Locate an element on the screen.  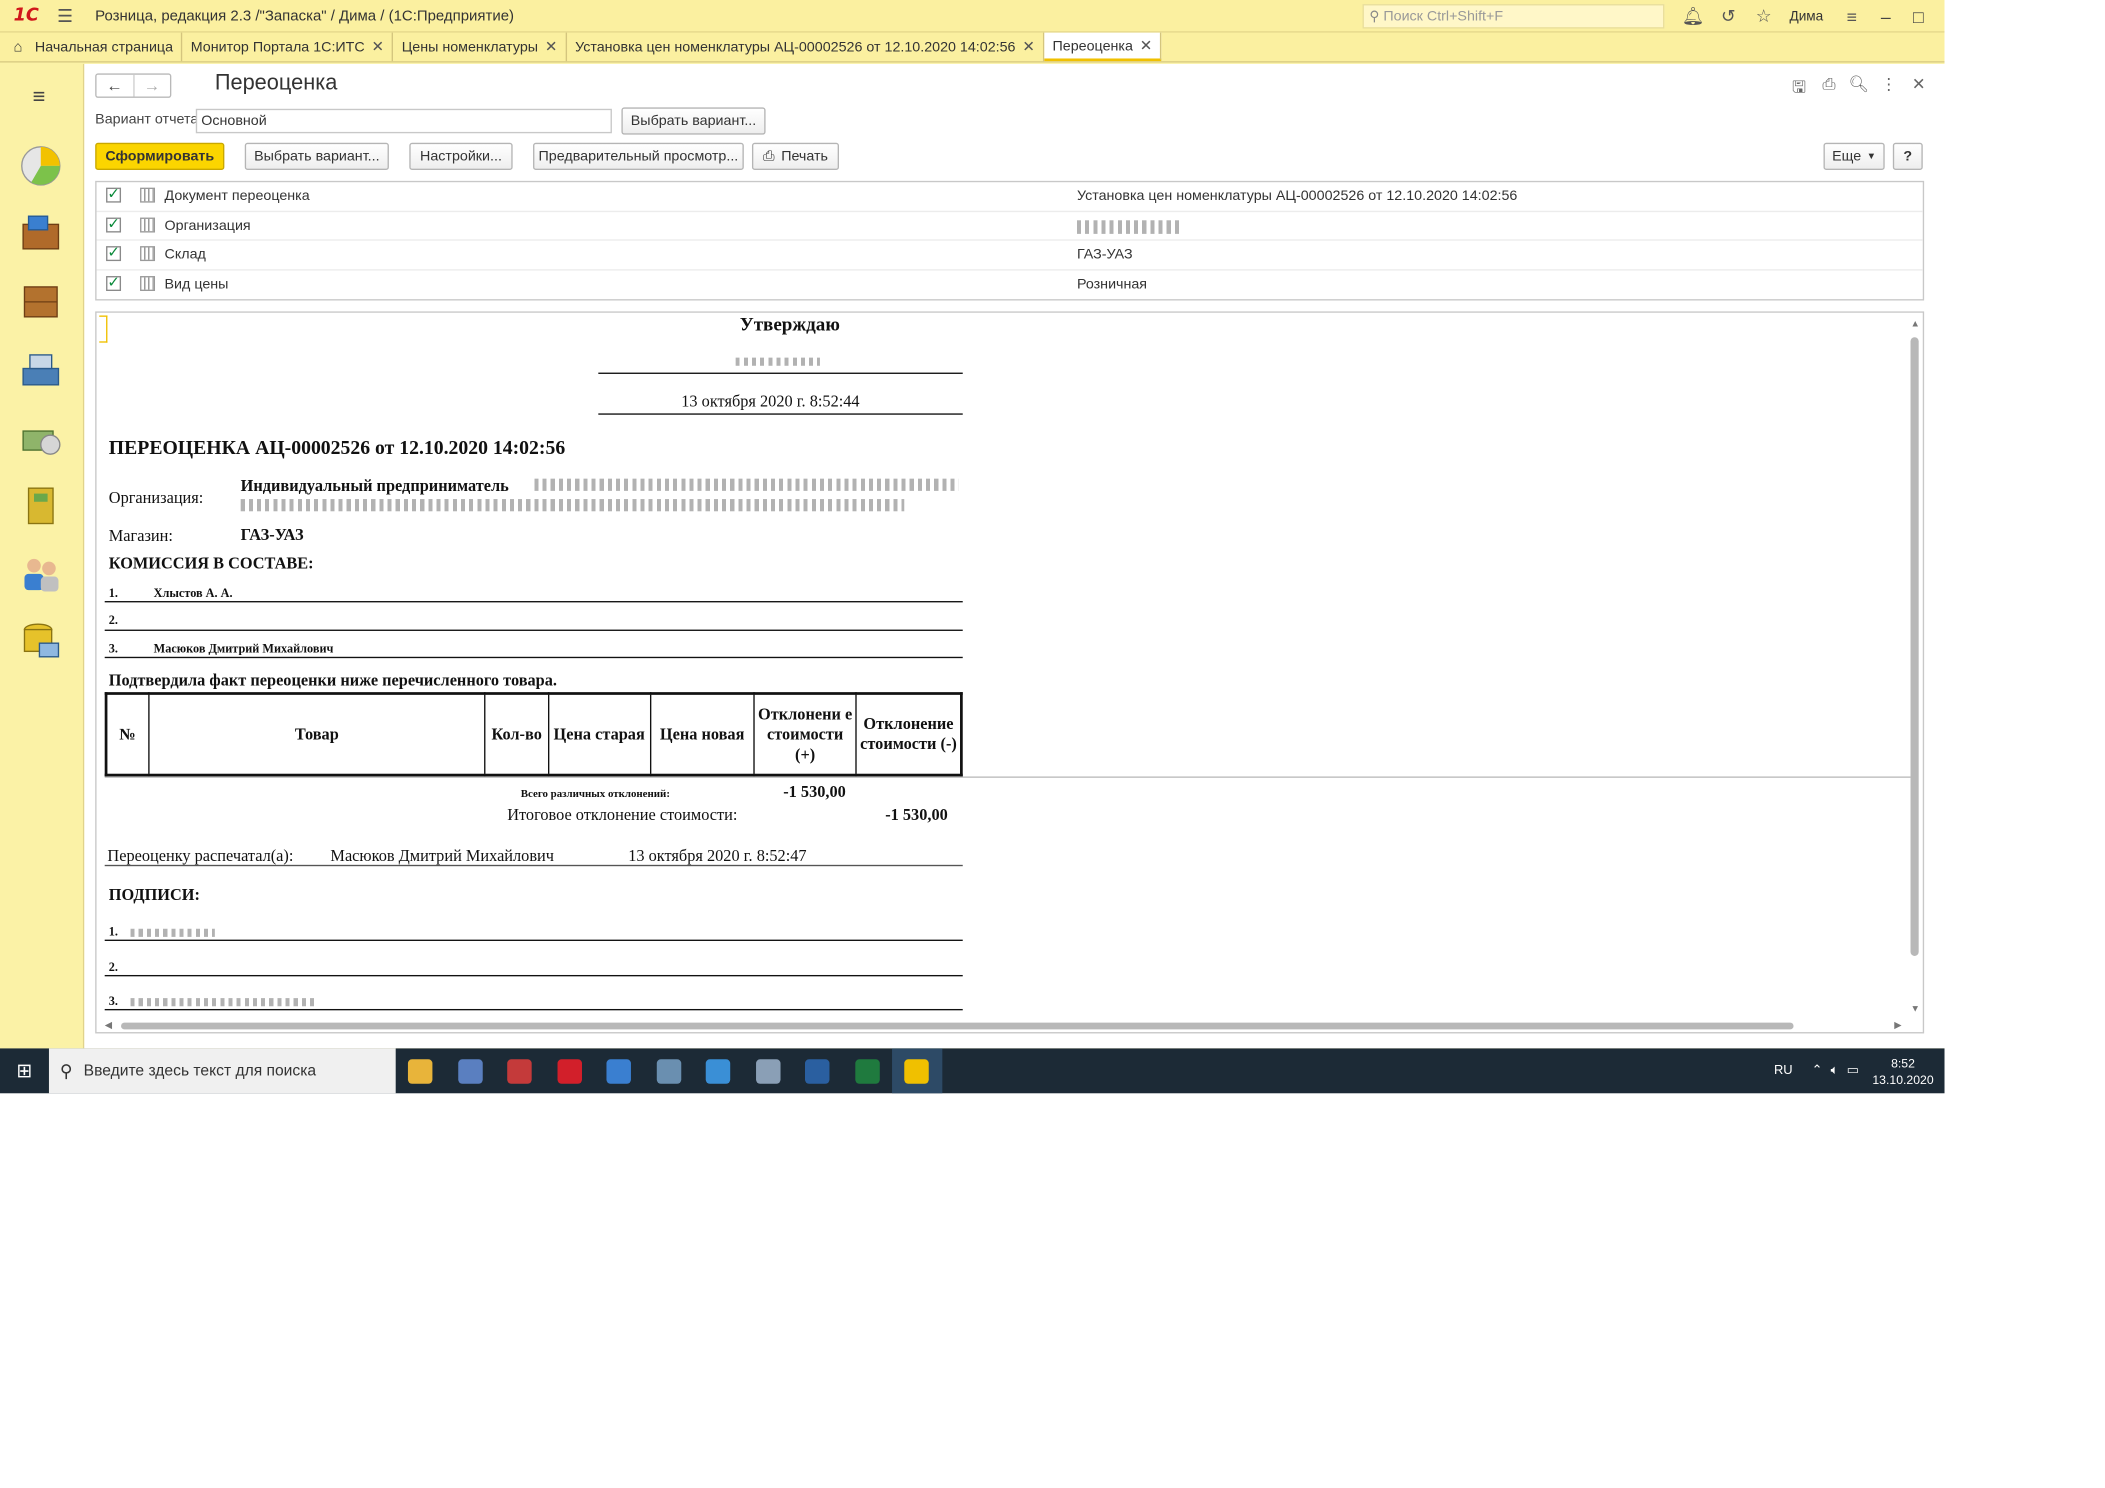
notifications-bell-icon: 🔔︎ is located at coordinates (1692, 16).